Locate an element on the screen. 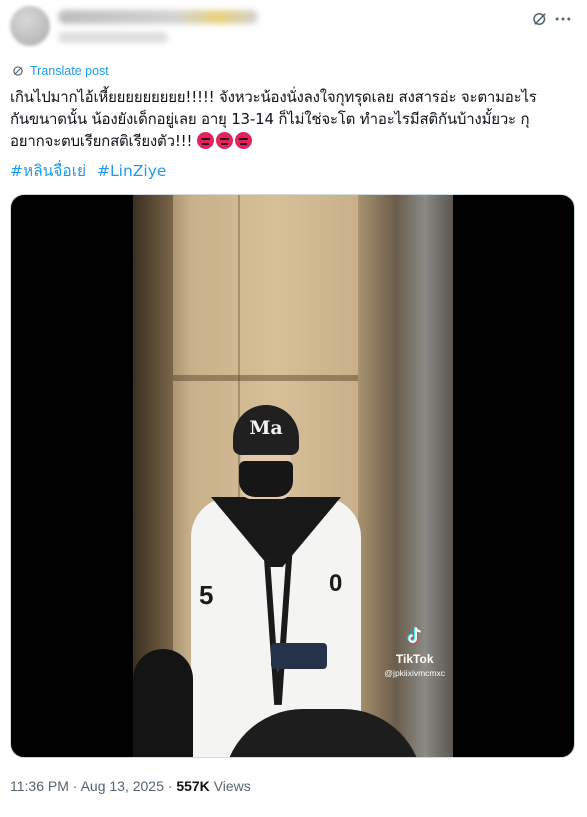 This screenshot has width=587, height=817. author-name-blurred is located at coordinates (158, 17).